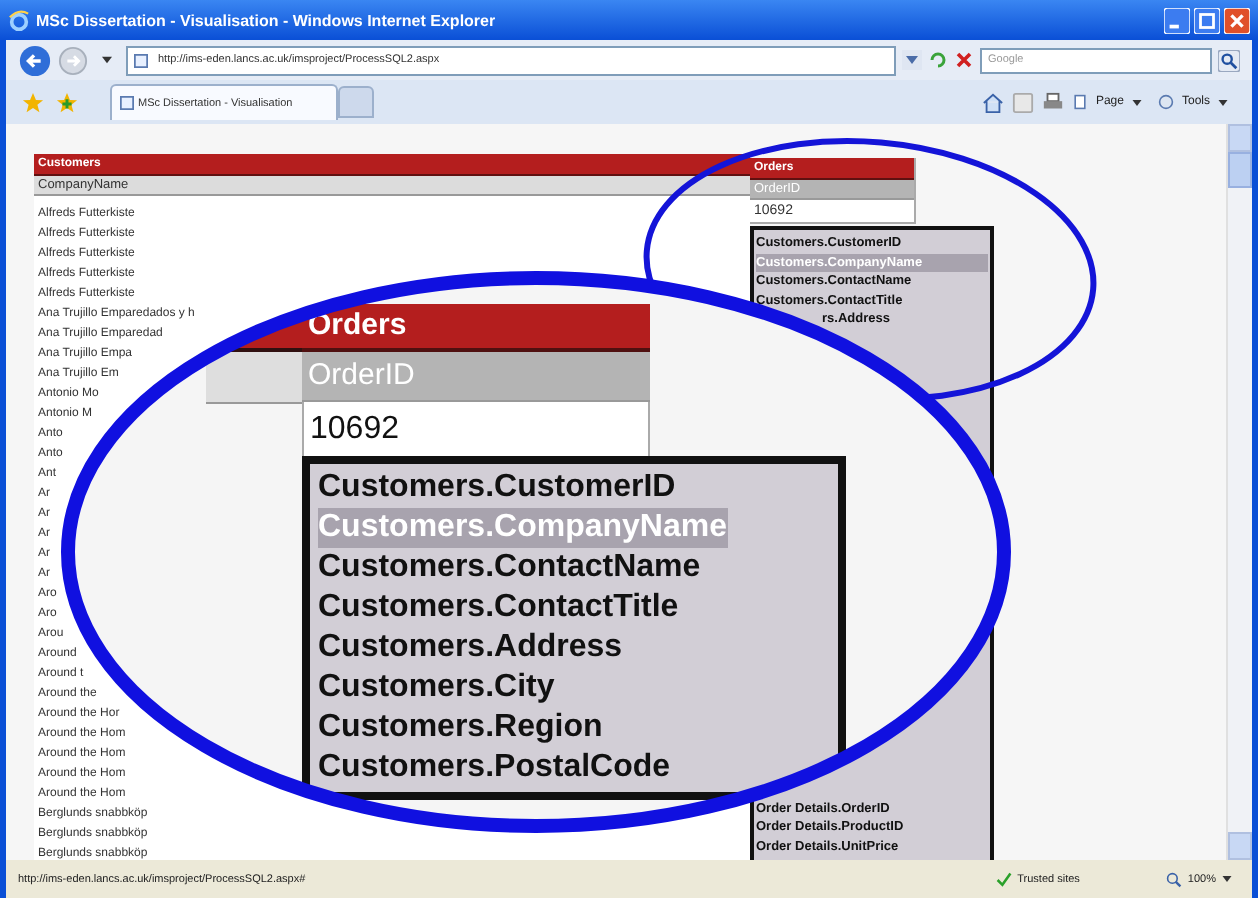 This screenshot has width=1258, height=898. Describe the element at coordinates (470, 648) in the screenshot. I see `list-item: Customers.Address` at that location.